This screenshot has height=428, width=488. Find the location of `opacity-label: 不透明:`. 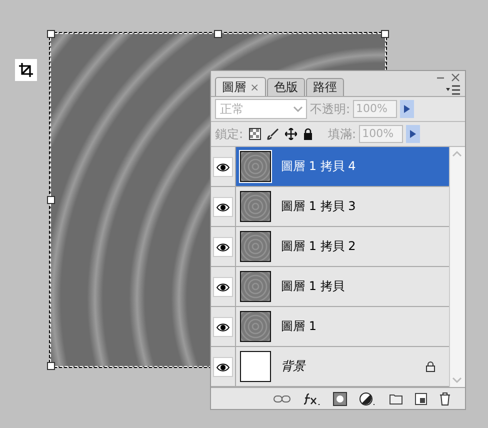

opacity-label: 不透明: is located at coordinates (330, 109).